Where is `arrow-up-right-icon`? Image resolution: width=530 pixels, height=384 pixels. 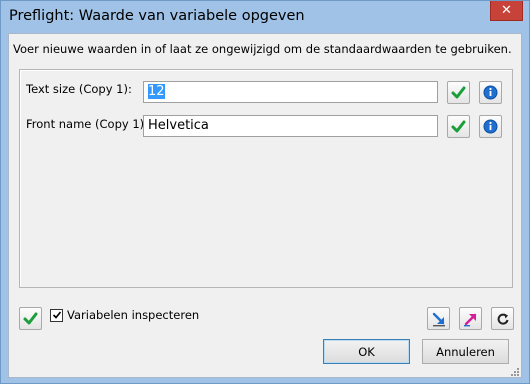 arrow-up-right-icon is located at coordinates (471, 319).